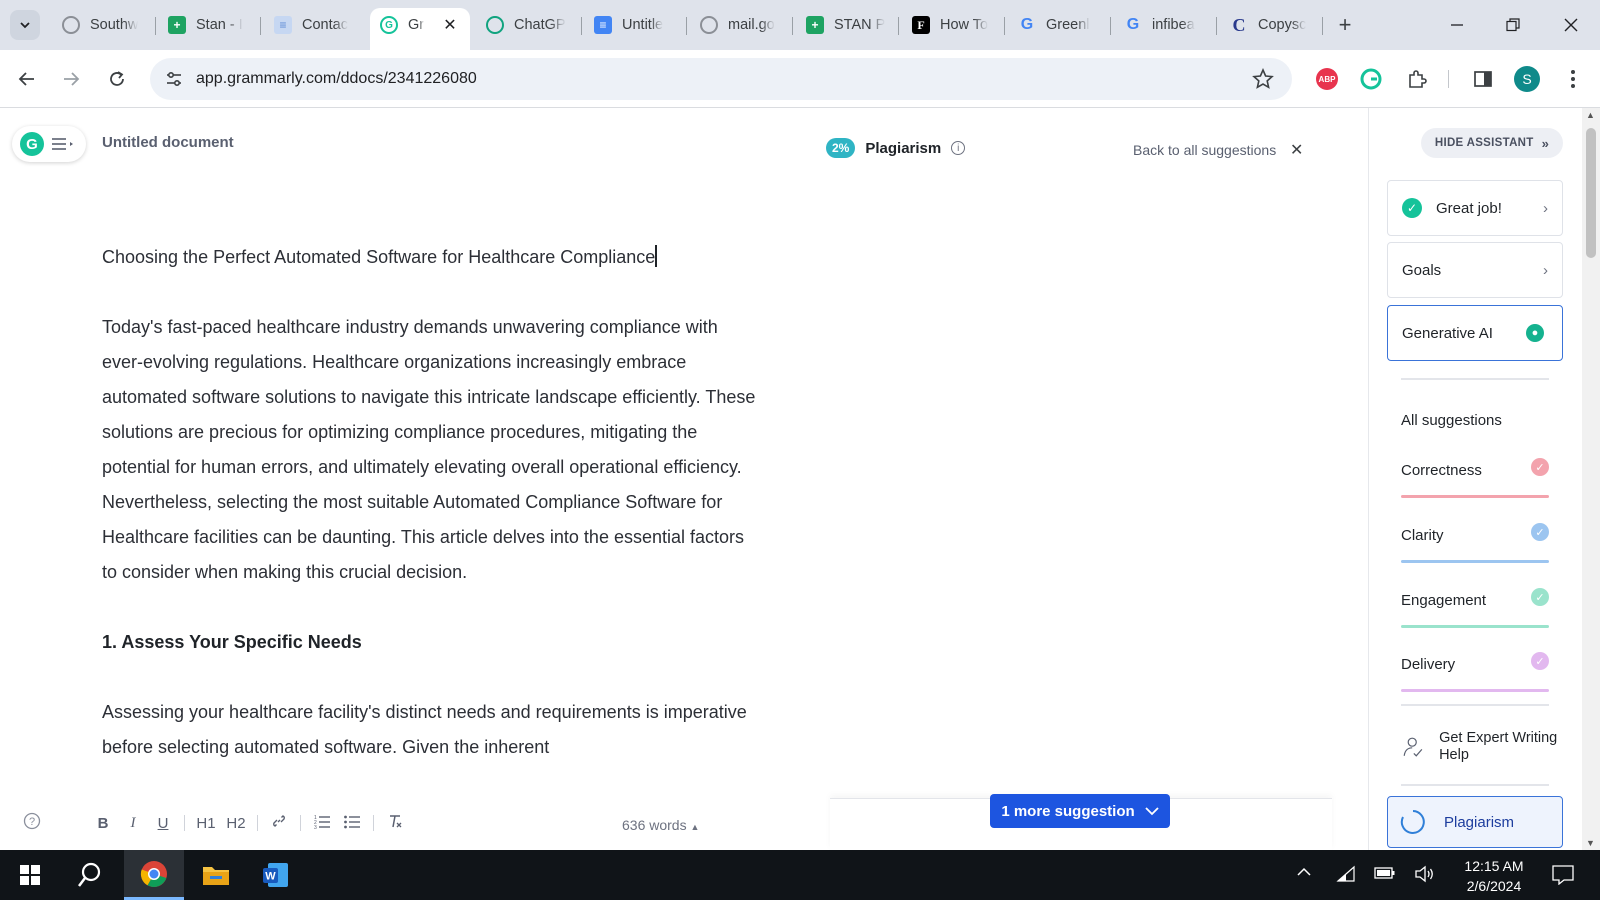  Describe the element at coordinates (49, 144) in the screenshot. I see `grammarly-menu-button: G` at that location.